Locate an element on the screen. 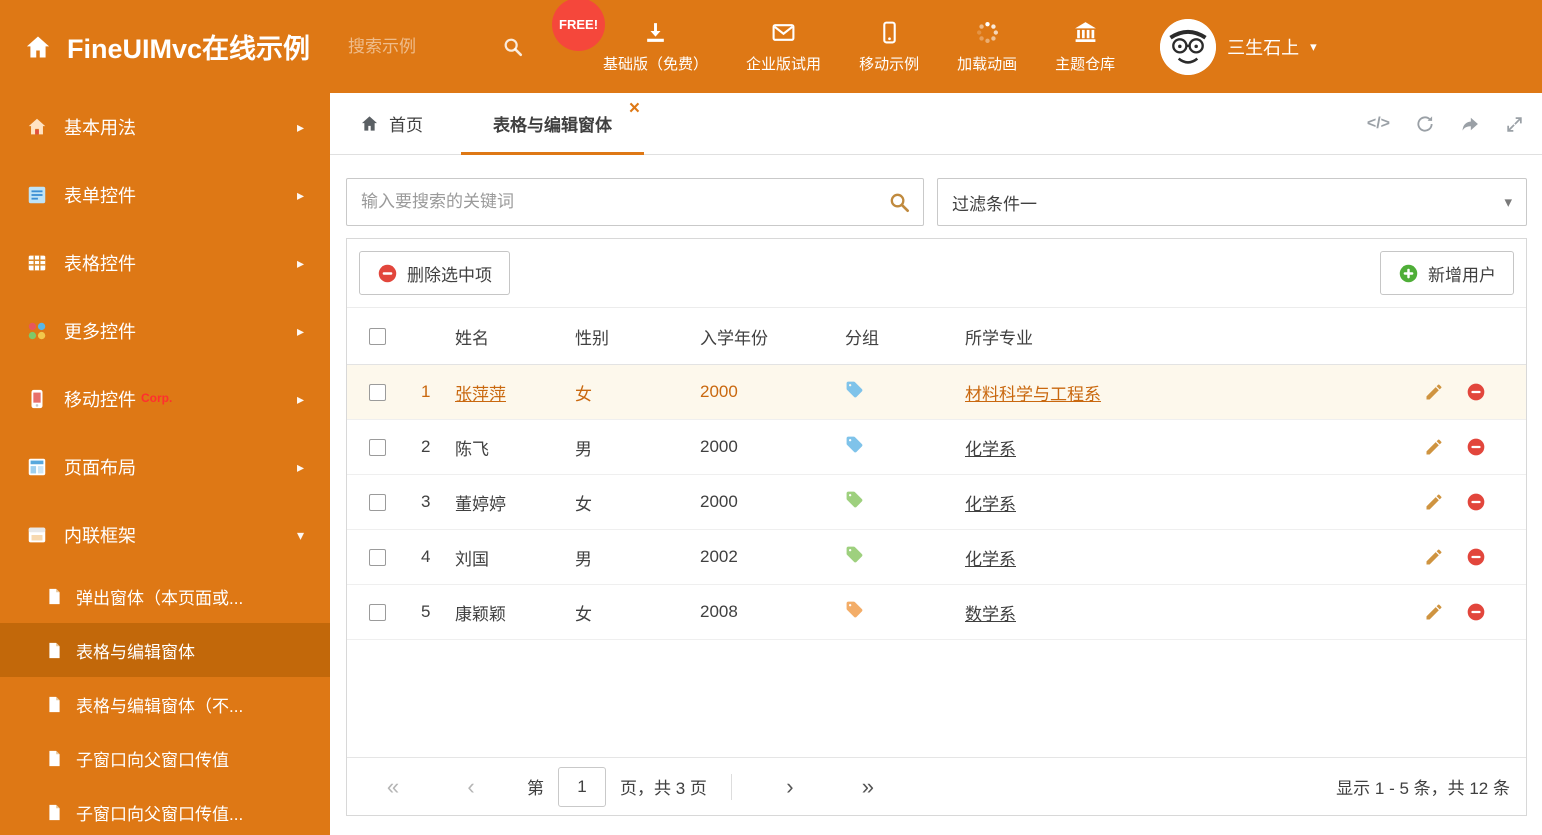 The height and width of the screenshot is (835, 1542). sidebar-item-basic-usage: 基本用法 ▸ is located at coordinates (165, 127).